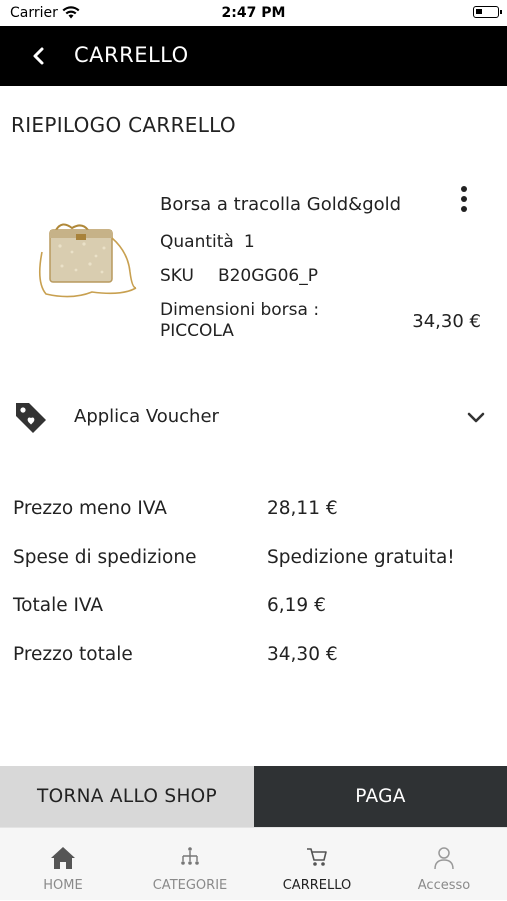  What do you see at coordinates (302, 508) in the screenshot?
I see `summary-value: 28,11 €` at bounding box center [302, 508].